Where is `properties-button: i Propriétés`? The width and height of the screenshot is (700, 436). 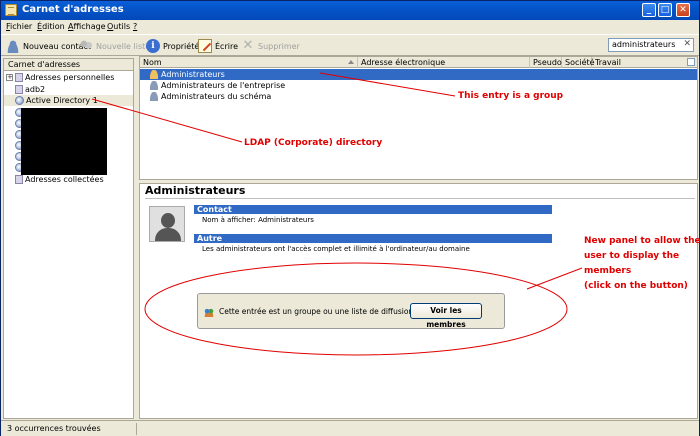 properties-button: i Propriétés is located at coordinates (174, 46).